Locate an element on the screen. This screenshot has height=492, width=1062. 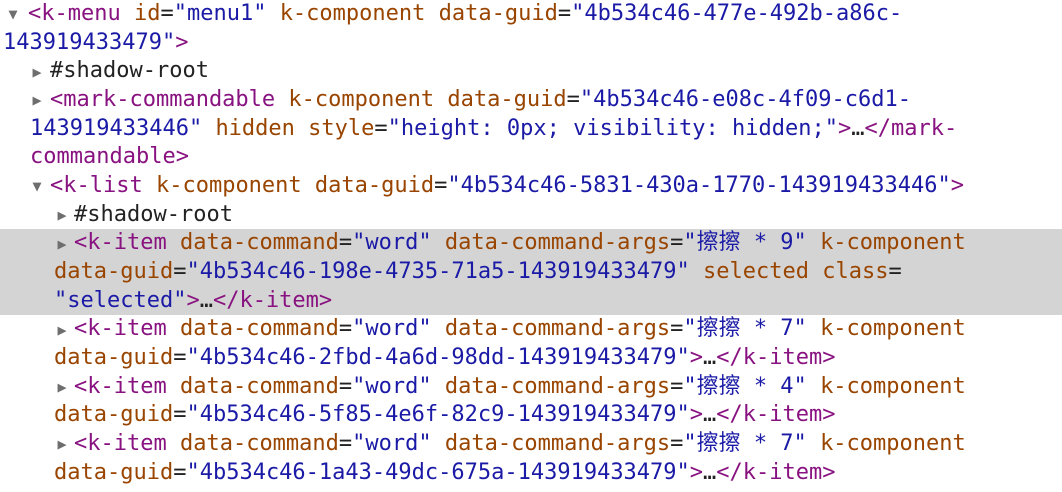
tag-name-token: <k-item is located at coordinates (120, 386).